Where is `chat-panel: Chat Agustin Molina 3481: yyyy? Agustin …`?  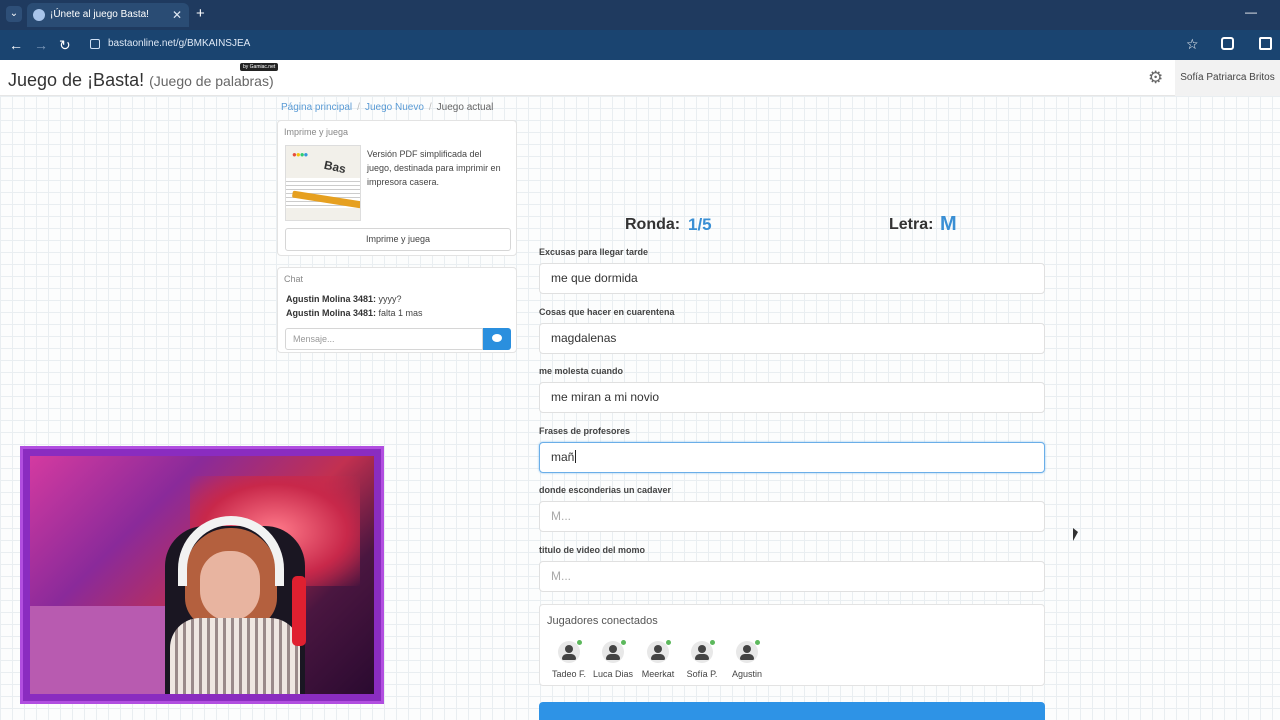 chat-panel: Chat Agustin Molina 3481: yyyy? Agustin … is located at coordinates (397, 310).